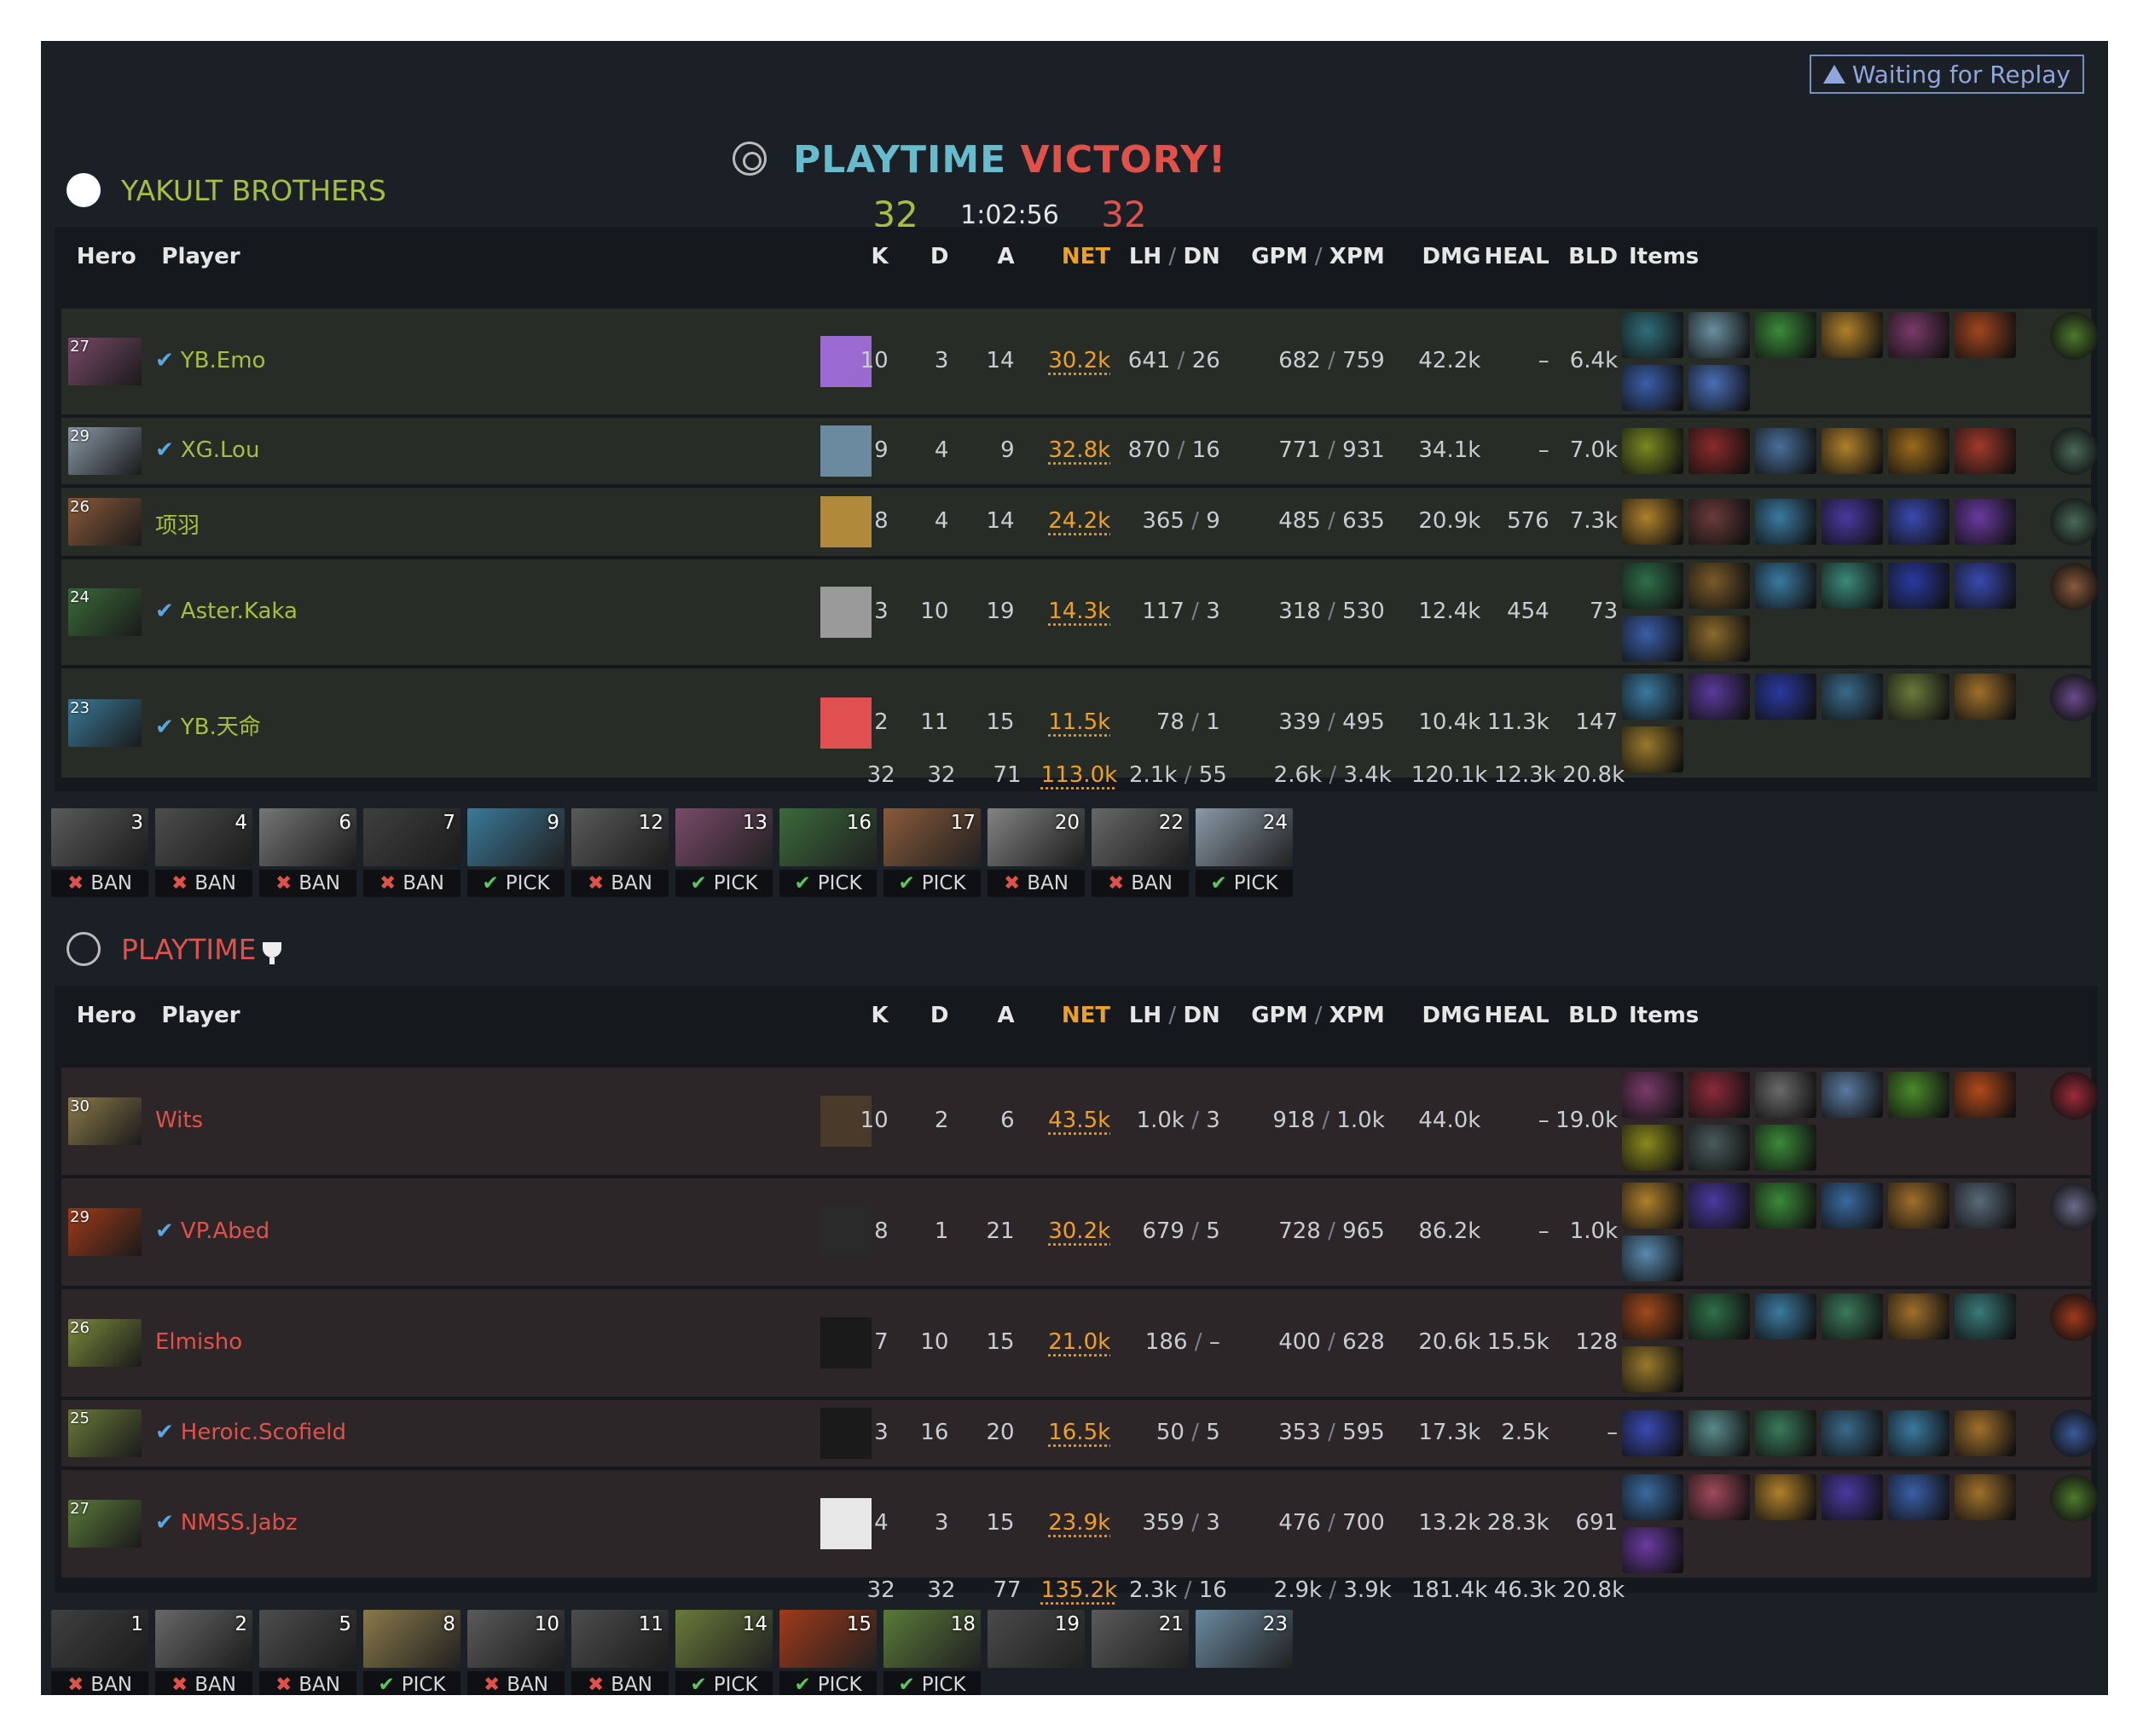 The image size is (2149, 1736). Describe the element at coordinates (1244, 1652) in the screenshot. I see `draft-slot: 23` at that location.